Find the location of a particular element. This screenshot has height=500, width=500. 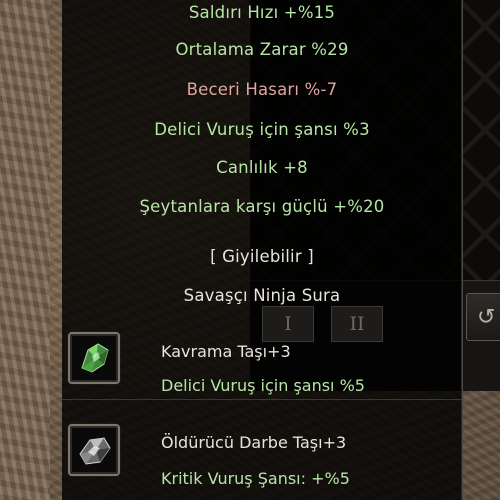

class-restriction-label: Savaşçı Ninja Sura is located at coordinates (262, 295).